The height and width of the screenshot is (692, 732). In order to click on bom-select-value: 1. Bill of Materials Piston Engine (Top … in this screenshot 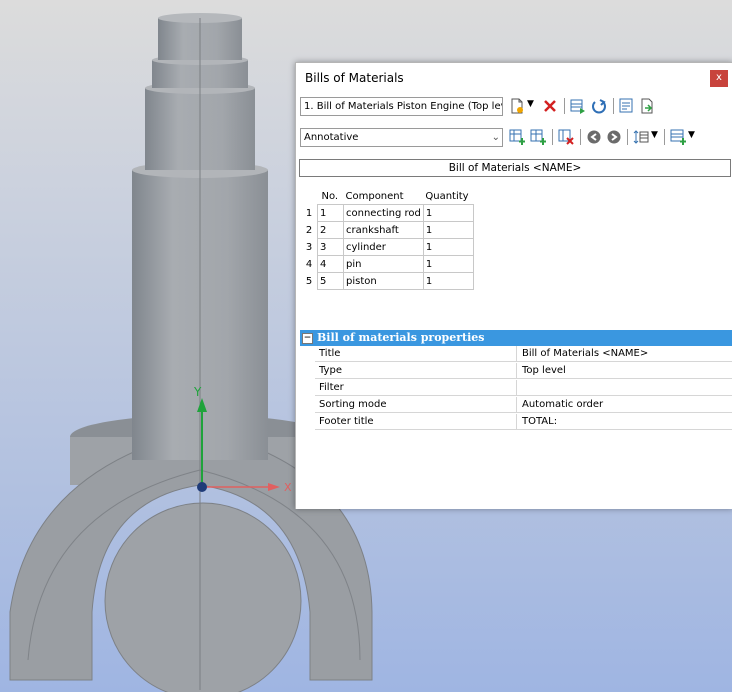, I will do `click(403, 106)`.